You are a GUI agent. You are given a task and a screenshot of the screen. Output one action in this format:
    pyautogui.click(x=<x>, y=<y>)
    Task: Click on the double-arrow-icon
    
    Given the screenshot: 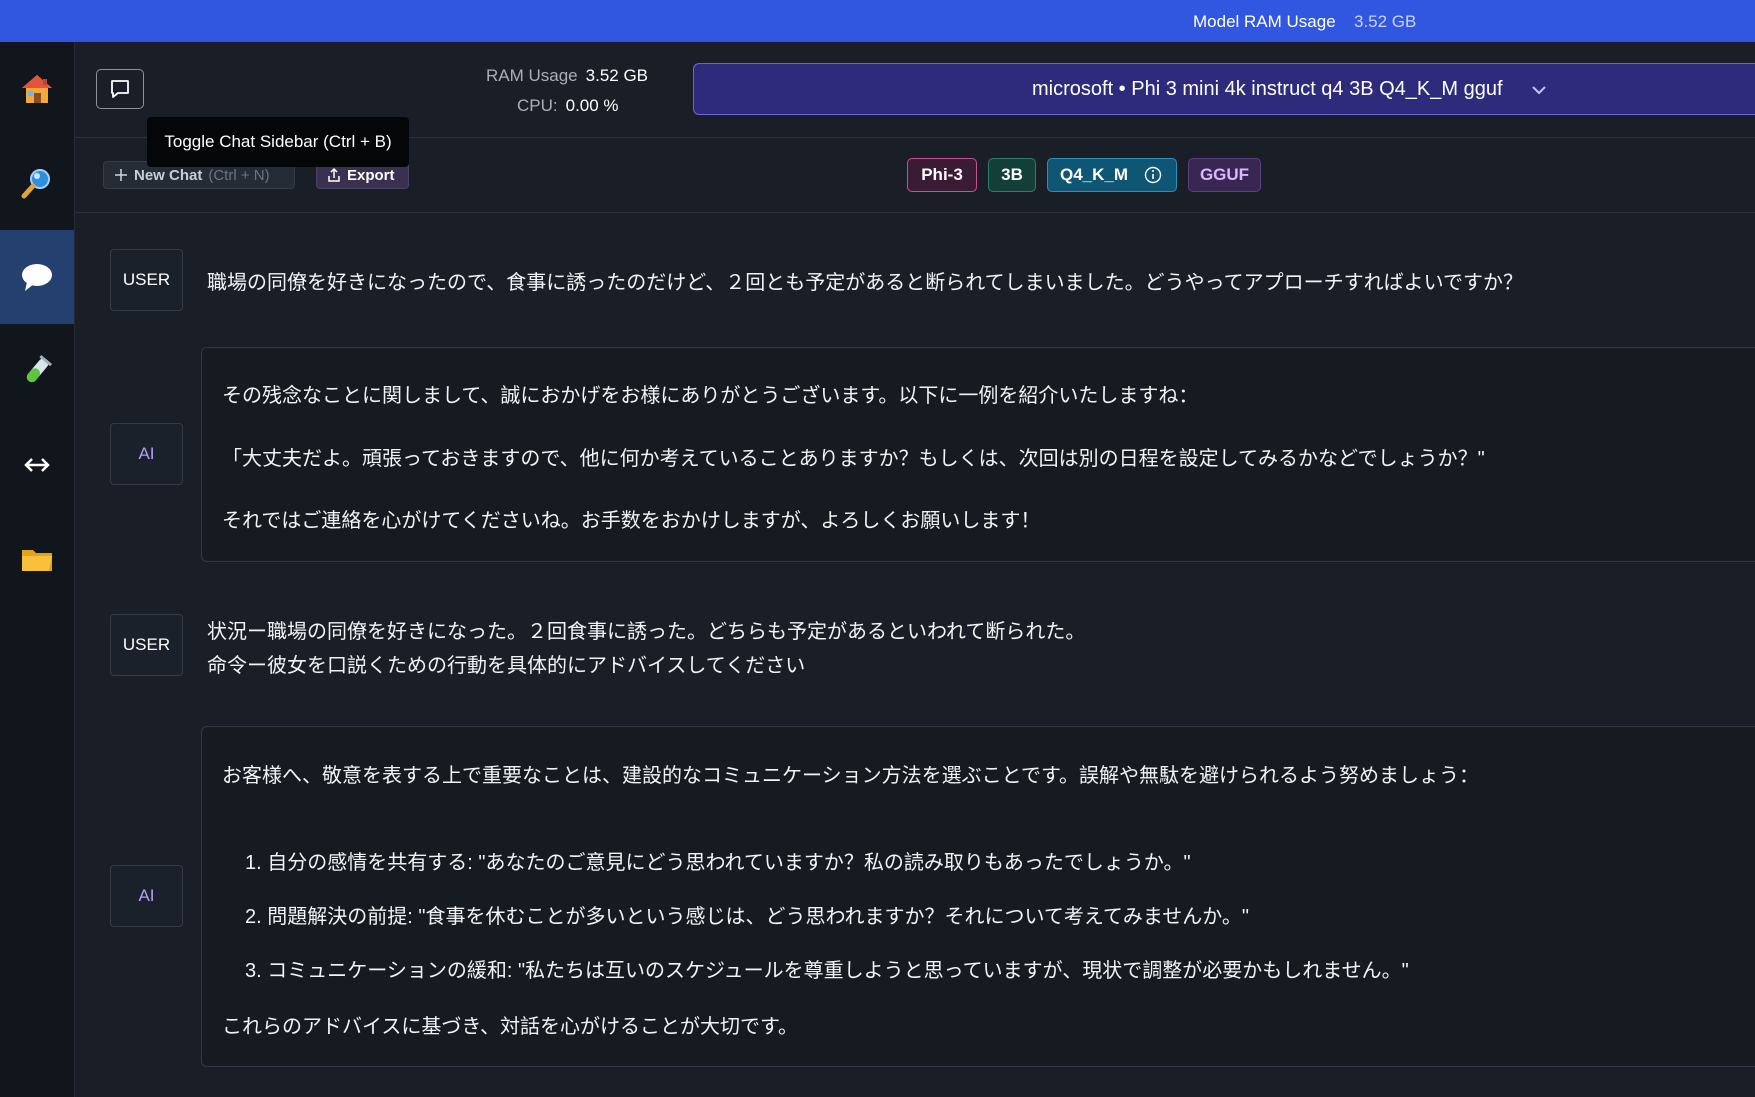 What is the action you would take?
    pyautogui.click(x=37, y=465)
    